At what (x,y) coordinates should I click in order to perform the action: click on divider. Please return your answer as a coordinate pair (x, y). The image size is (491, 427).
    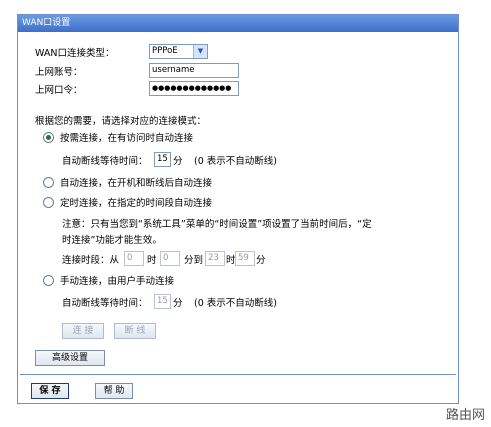
    Looking at the image, I should click on (238, 374).